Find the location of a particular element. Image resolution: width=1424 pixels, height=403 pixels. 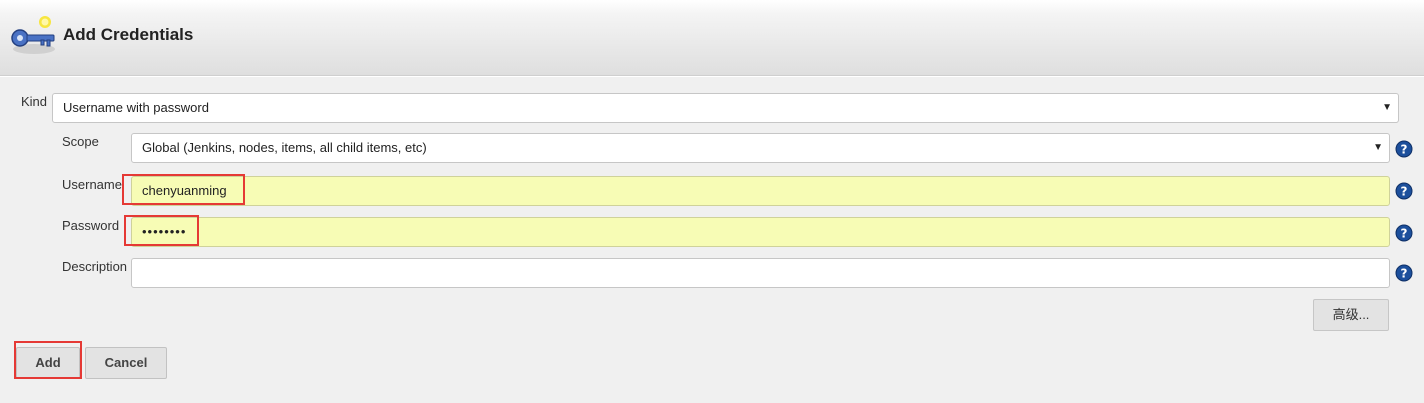

username-input: chenyuanming is located at coordinates (760, 191).